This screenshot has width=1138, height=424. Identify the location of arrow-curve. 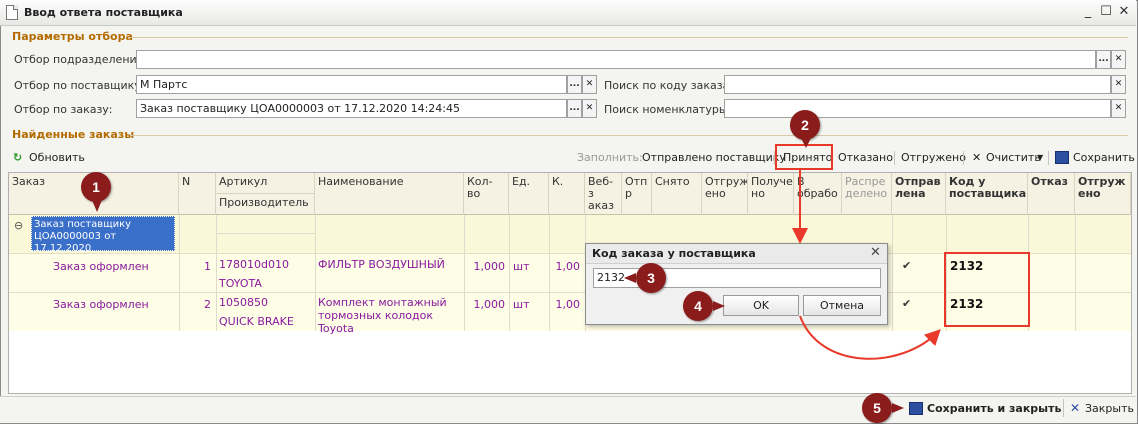
(870, 337).